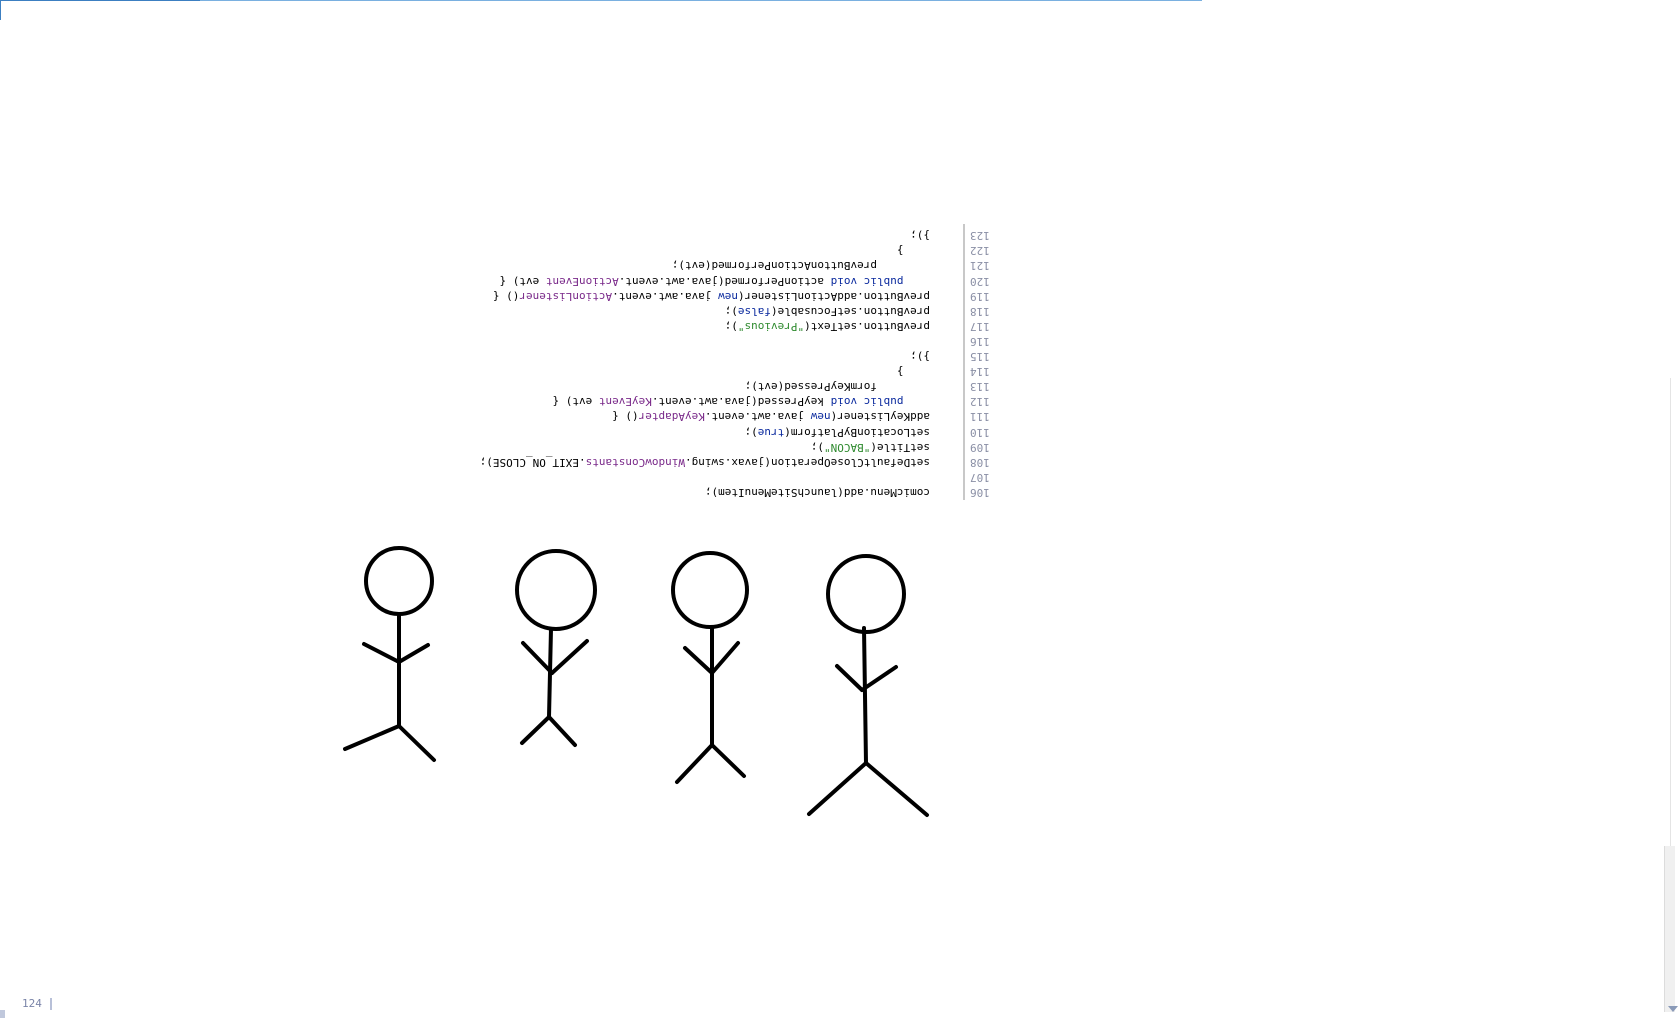 The image size is (1680, 1018). Describe the element at coordinates (865, 695) in the screenshot. I see `body` at that location.